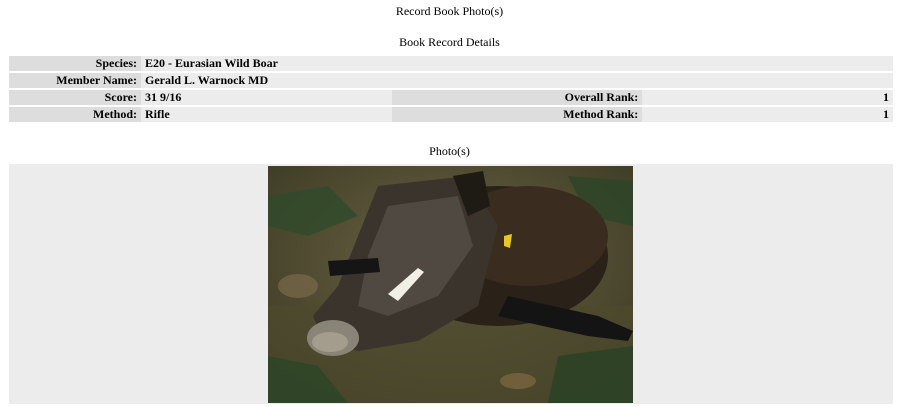 Image resolution: width=899 pixels, height=407 pixels. What do you see at coordinates (449, 11) in the screenshot?
I see `page-title: Record Book Photo(s)` at bounding box center [449, 11].